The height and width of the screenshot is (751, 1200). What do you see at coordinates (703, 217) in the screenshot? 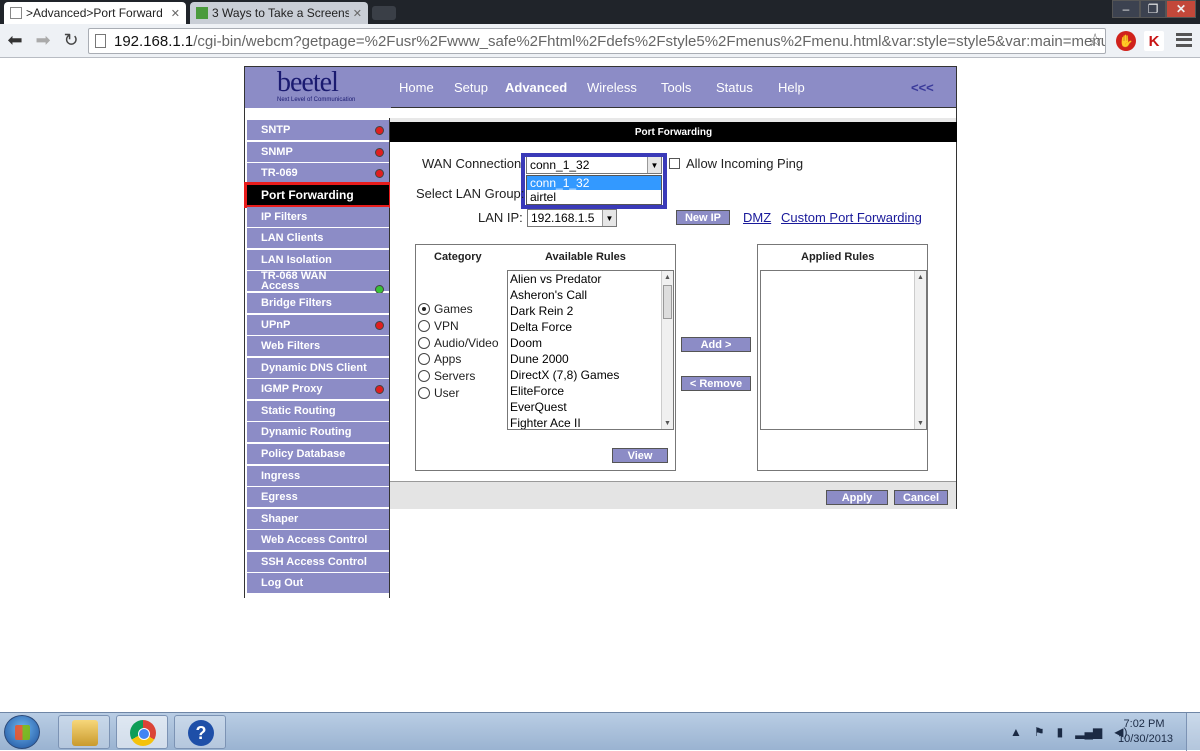
I see `new-ip-button: New IP` at bounding box center [703, 217].